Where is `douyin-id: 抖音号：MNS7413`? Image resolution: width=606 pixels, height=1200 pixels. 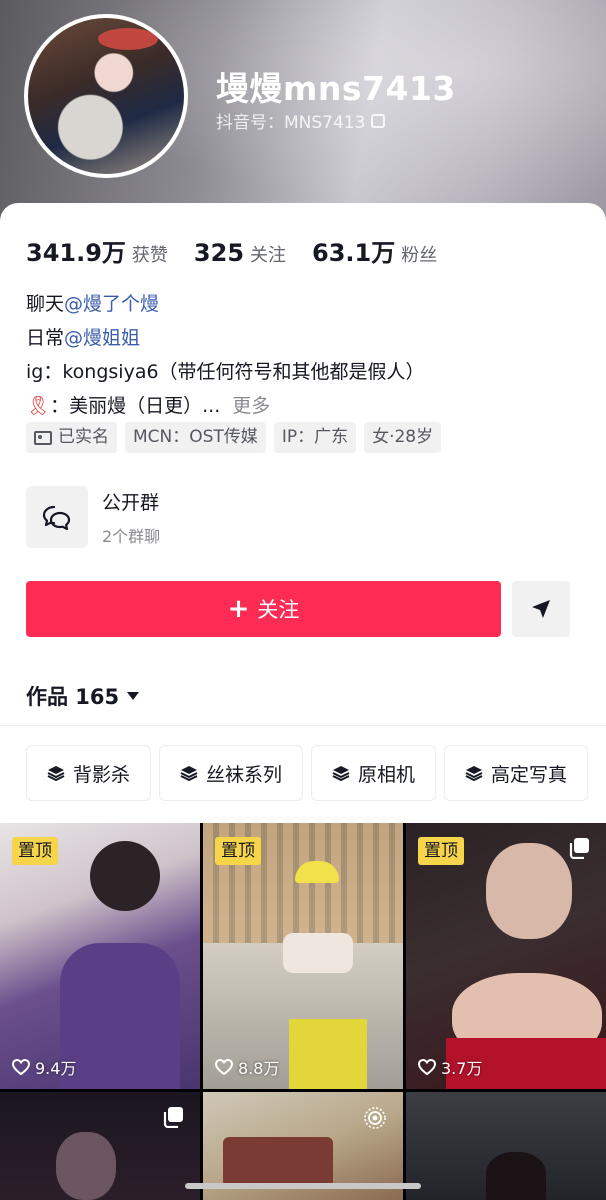
douyin-id: 抖音号：MNS7413 is located at coordinates (301, 120).